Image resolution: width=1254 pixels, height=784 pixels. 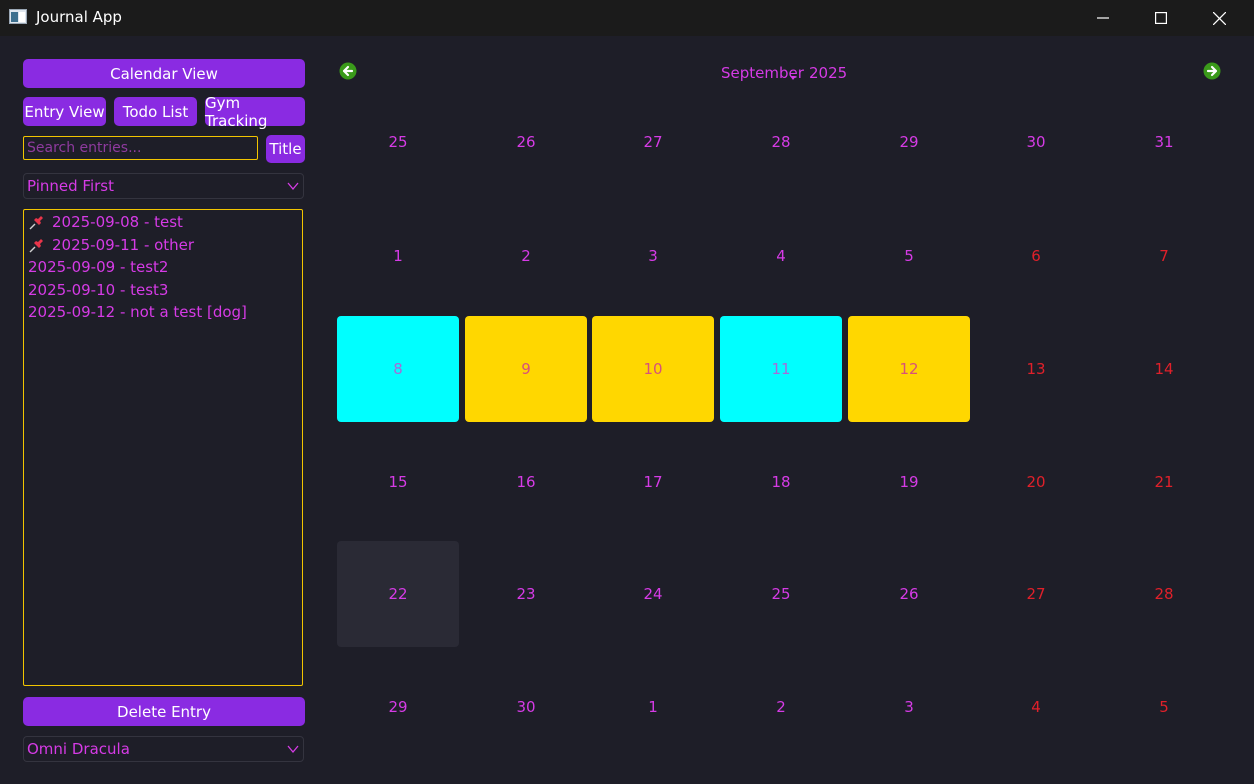 What do you see at coordinates (36, 222) in the screenshot?
I see `pin-icon` at bounding box center [36, 222].